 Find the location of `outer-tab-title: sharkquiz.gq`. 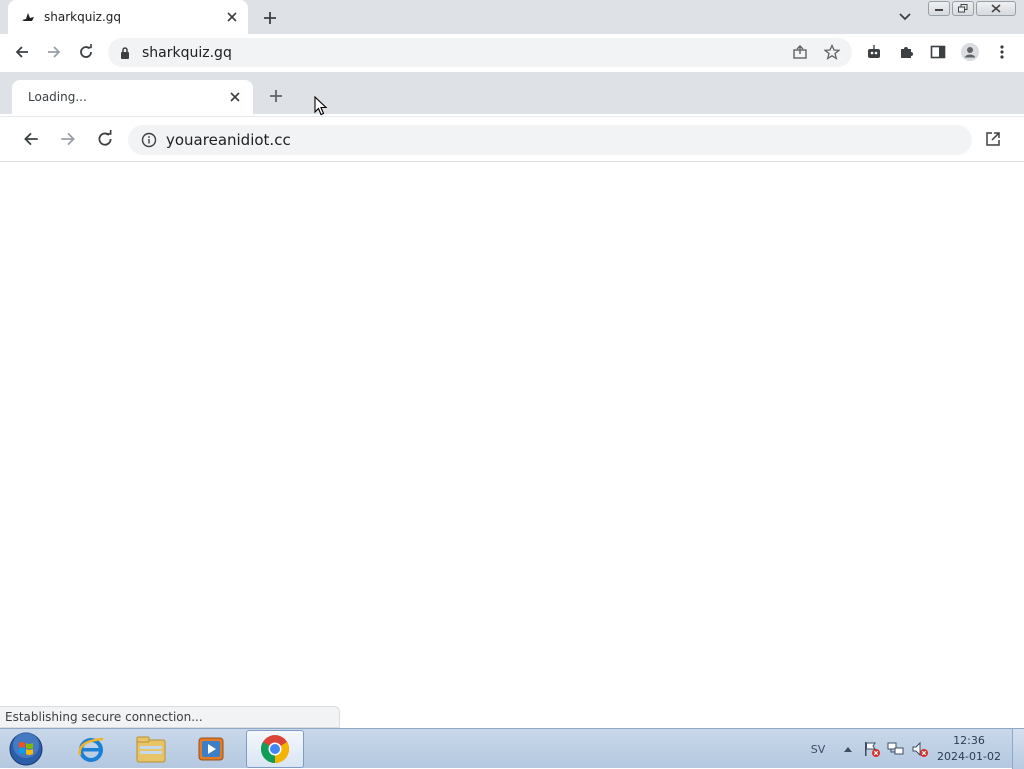

outer-tab-title: sharkquiz.gq is located at coordinates (82, 17).